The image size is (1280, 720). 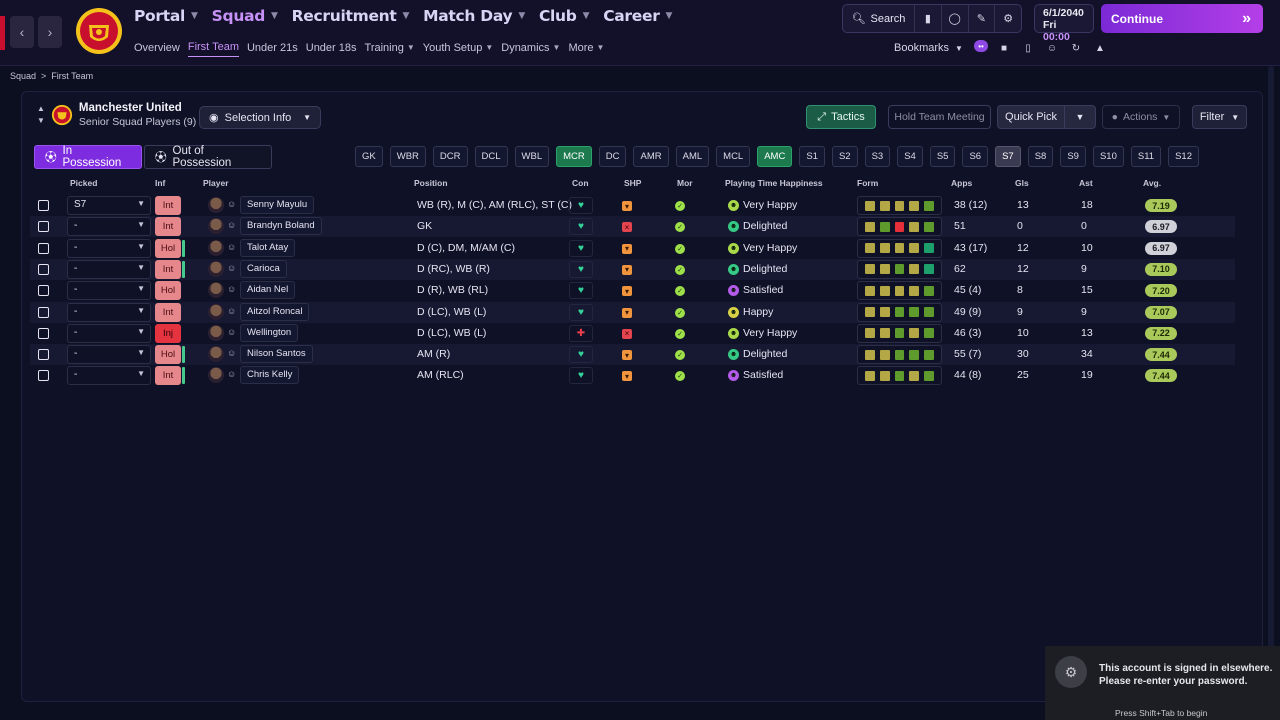 I want to click on position-slot-s10: S10, so click(x=1108, y=156).